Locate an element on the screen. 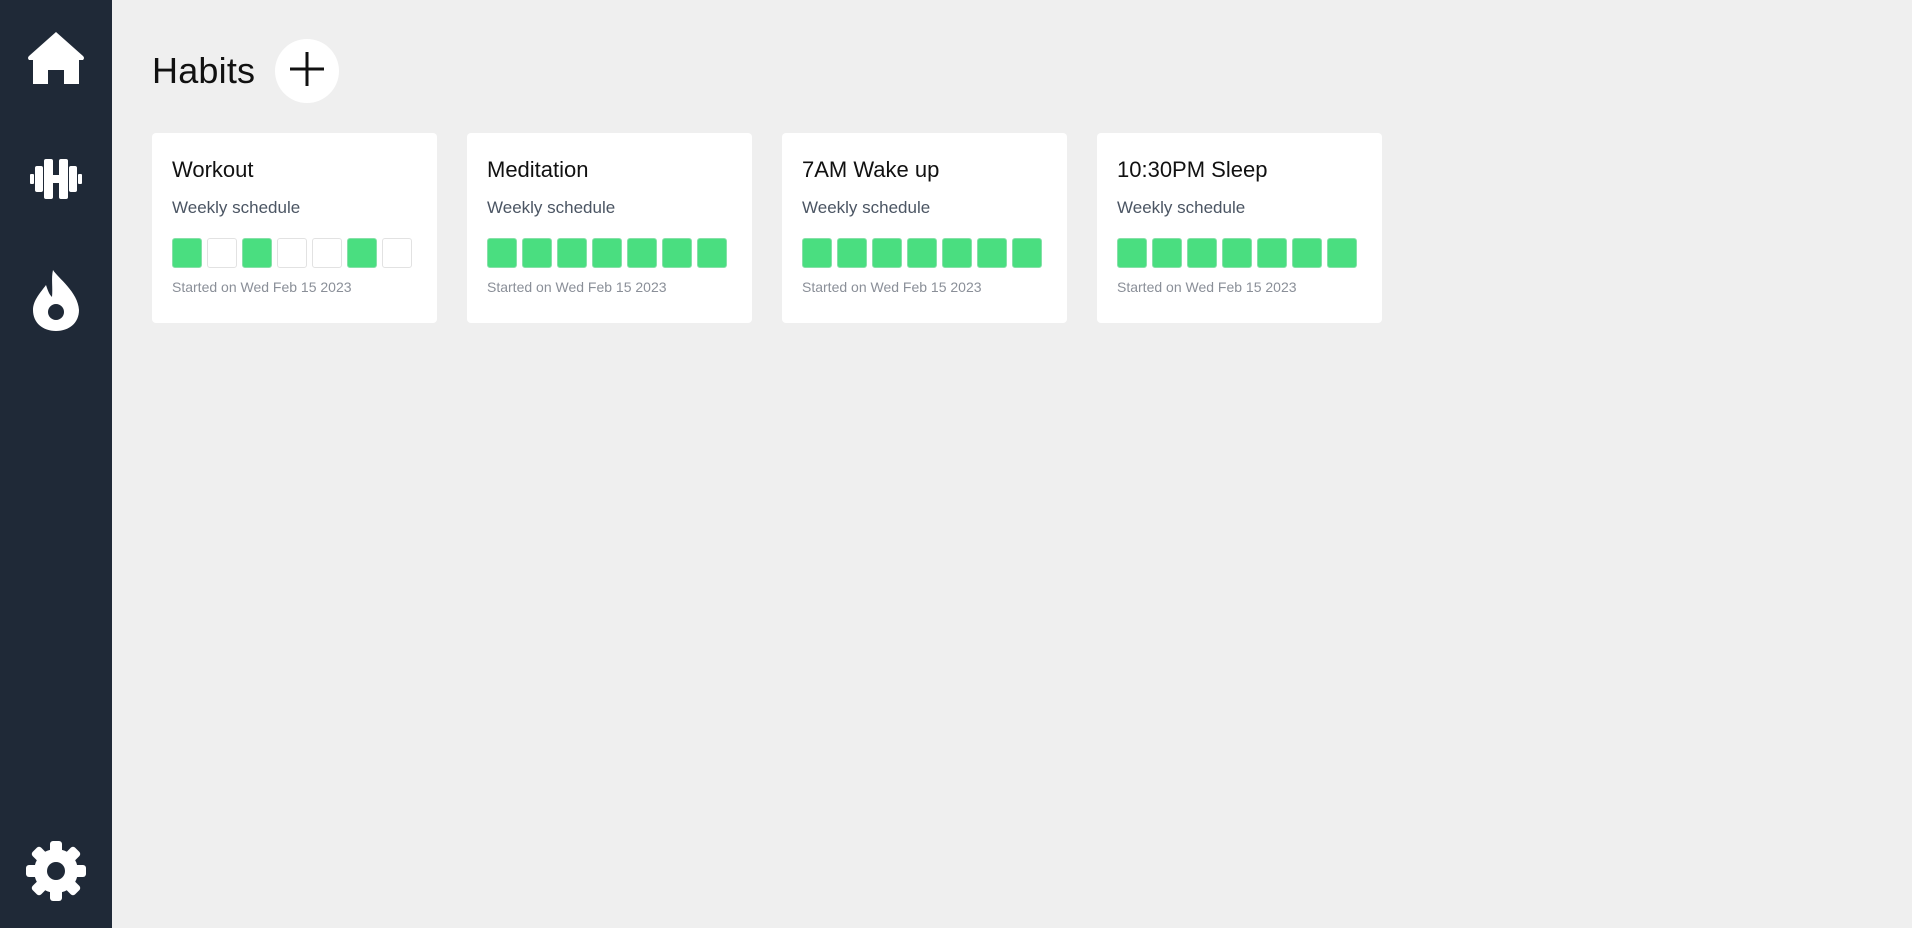 Image resolution: width=1912 pixels, height=928 pixels. sidebar is located at coordinates (56, 464).